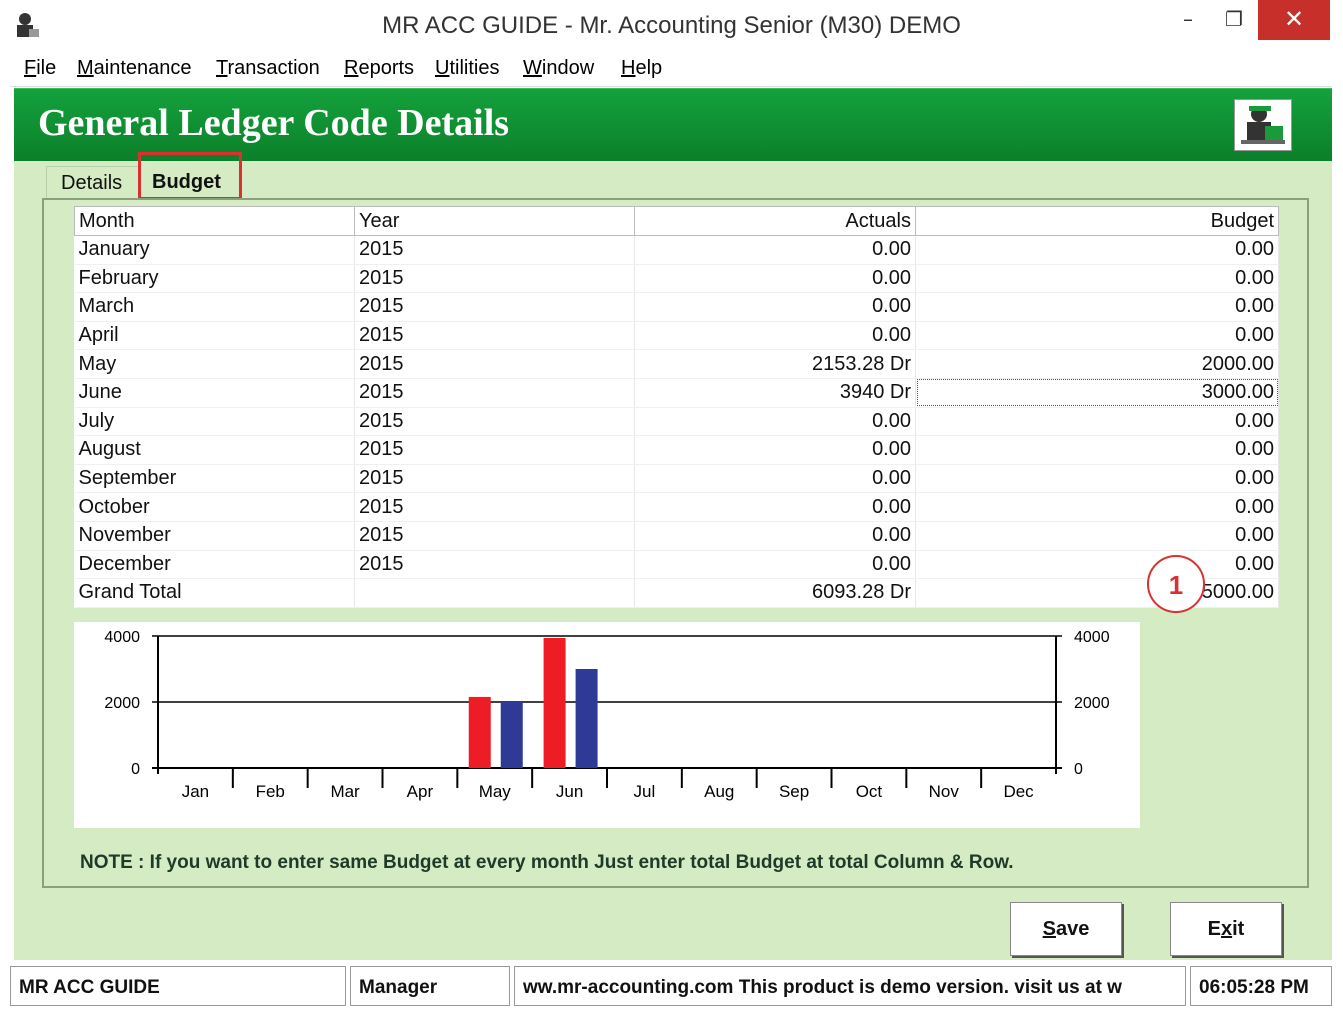 This screenshot has height=1020, width=1343. What do you see at coordinates (1092, 703) in the screenshot?
I see `y-tick-label-right: 2000` at bounding box center [1092, 703].